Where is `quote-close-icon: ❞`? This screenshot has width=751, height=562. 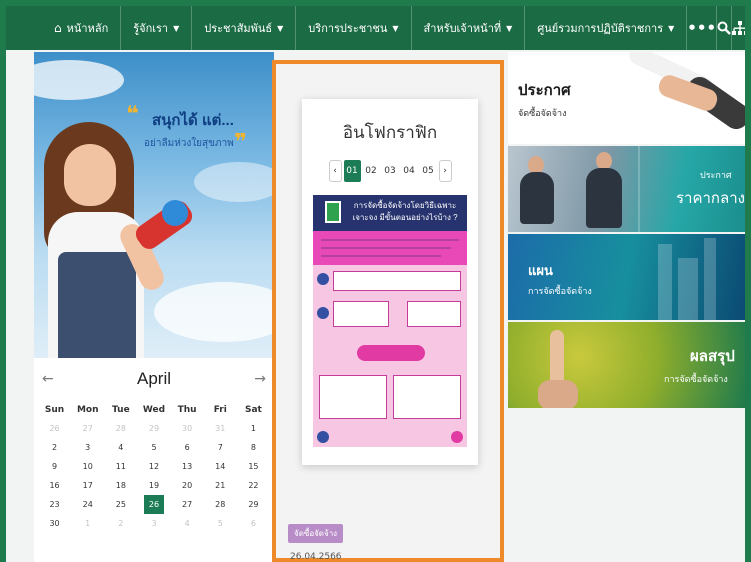
quote-close-icon: ❞ is located at coordinates (240, 142).